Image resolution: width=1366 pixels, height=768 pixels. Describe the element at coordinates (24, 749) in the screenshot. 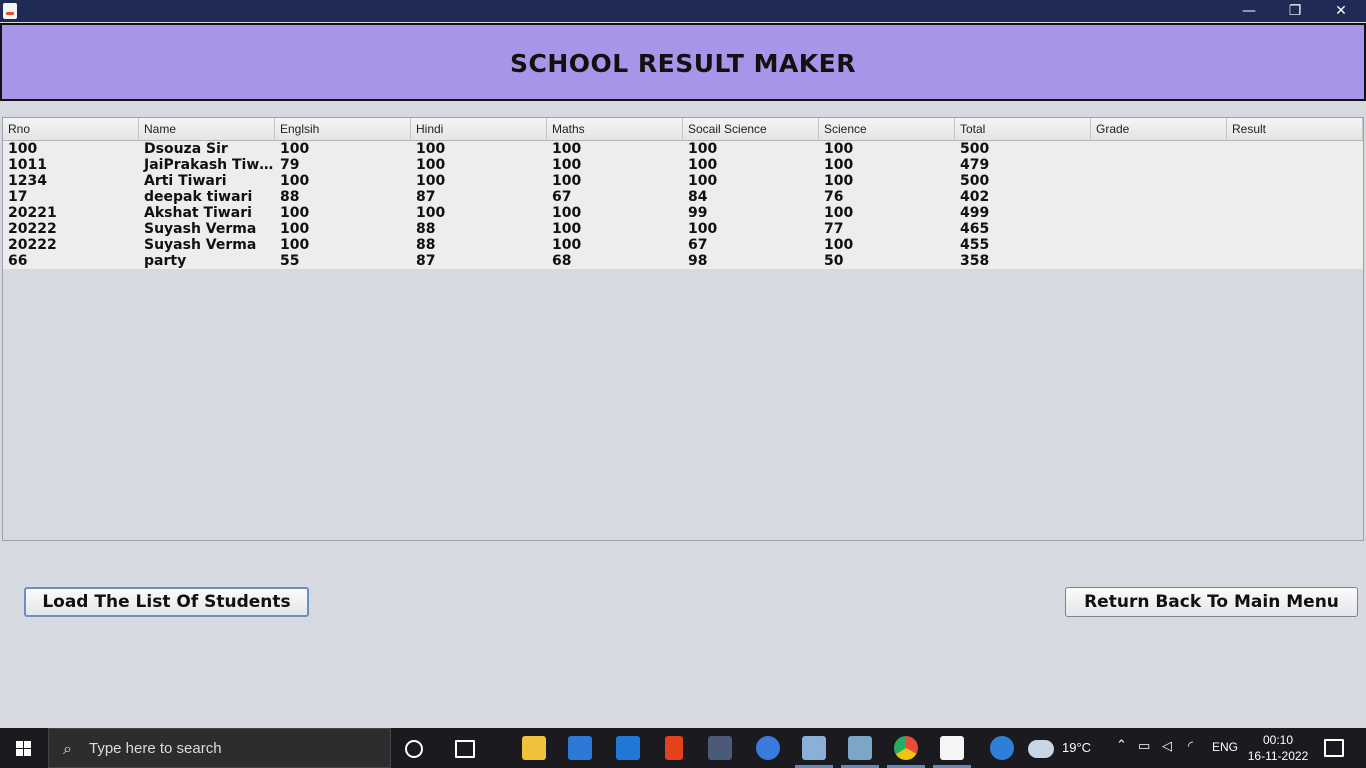

I see `windows-start-icon` at that location.